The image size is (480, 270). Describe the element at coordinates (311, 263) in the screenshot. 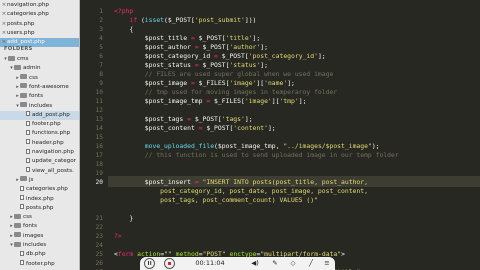

I see `marker-icon: ╱` at that location.